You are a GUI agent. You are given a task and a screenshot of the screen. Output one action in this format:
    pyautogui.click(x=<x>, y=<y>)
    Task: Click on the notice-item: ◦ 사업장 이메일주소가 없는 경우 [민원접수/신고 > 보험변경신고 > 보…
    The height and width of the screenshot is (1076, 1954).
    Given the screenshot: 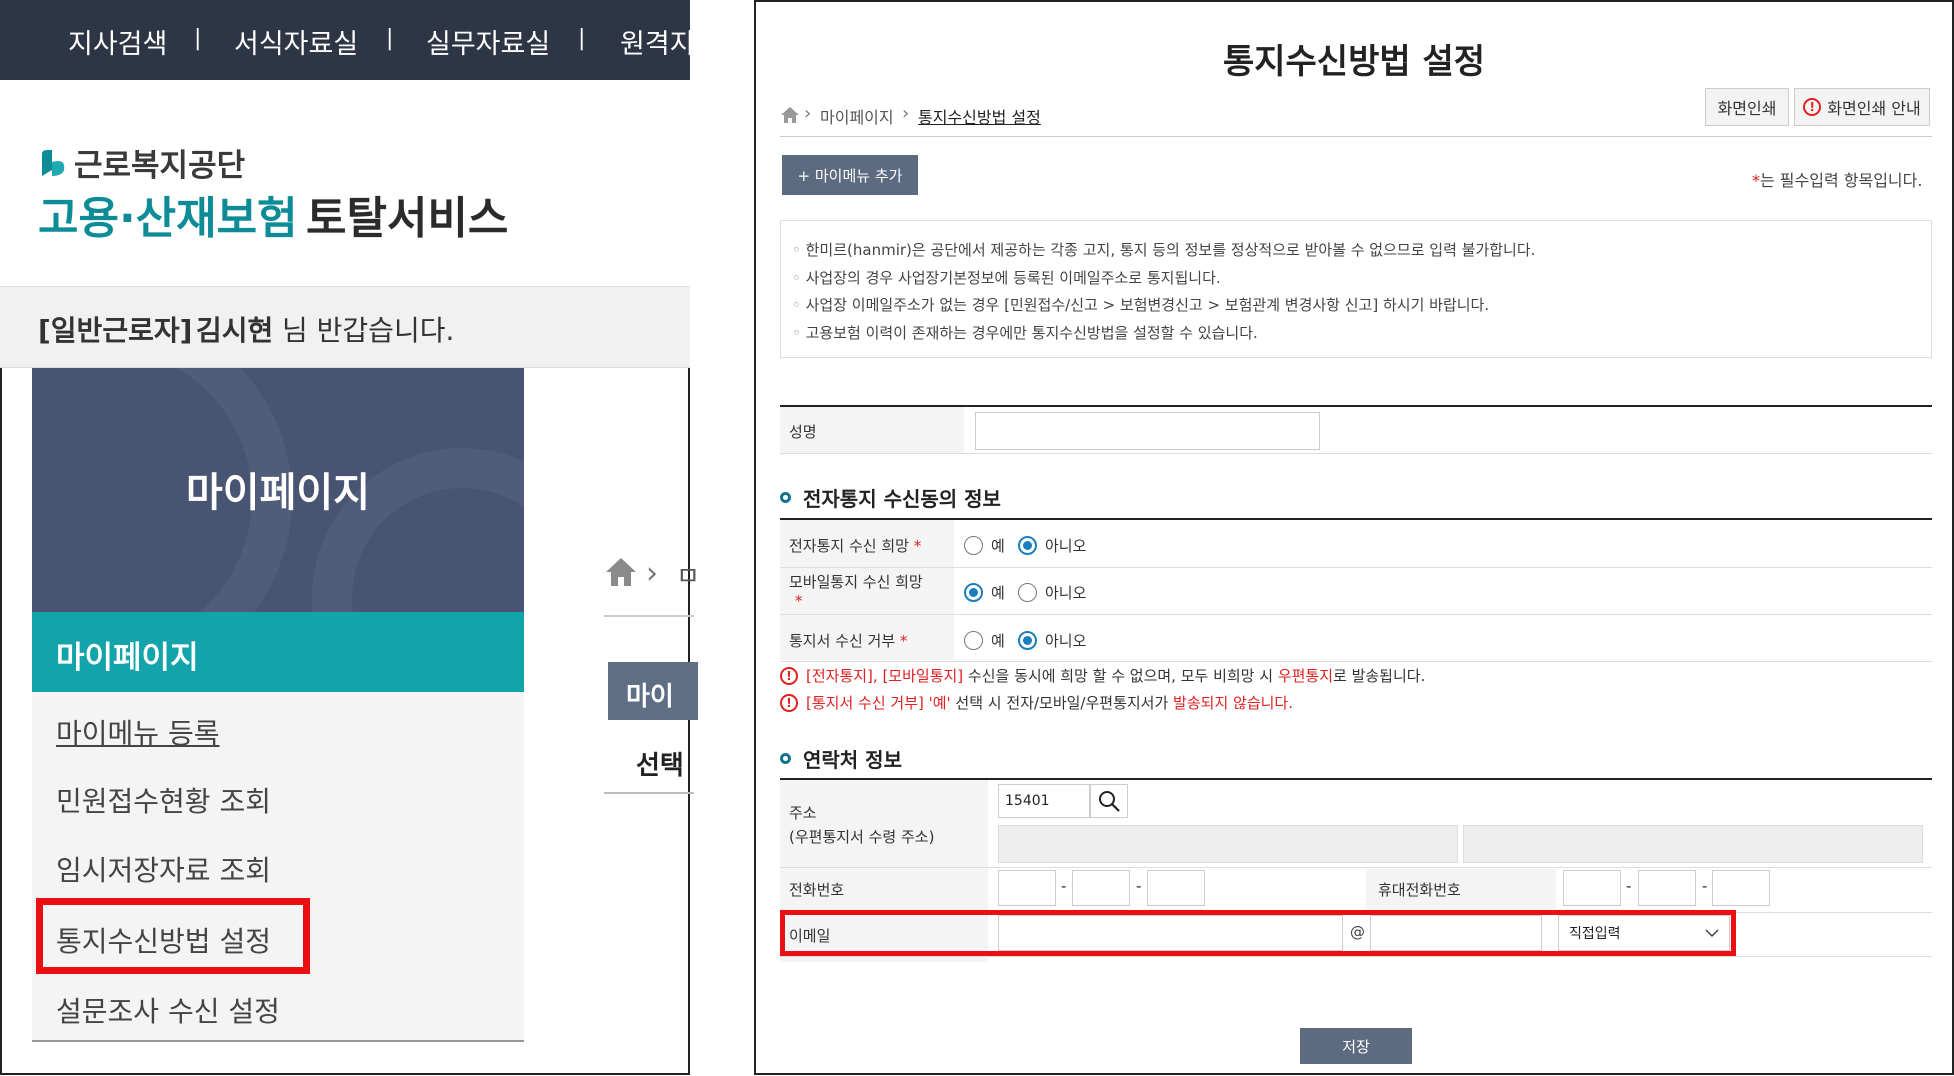 What is the action you would take?
    pyautogui.click(x=1141, y=305)
    